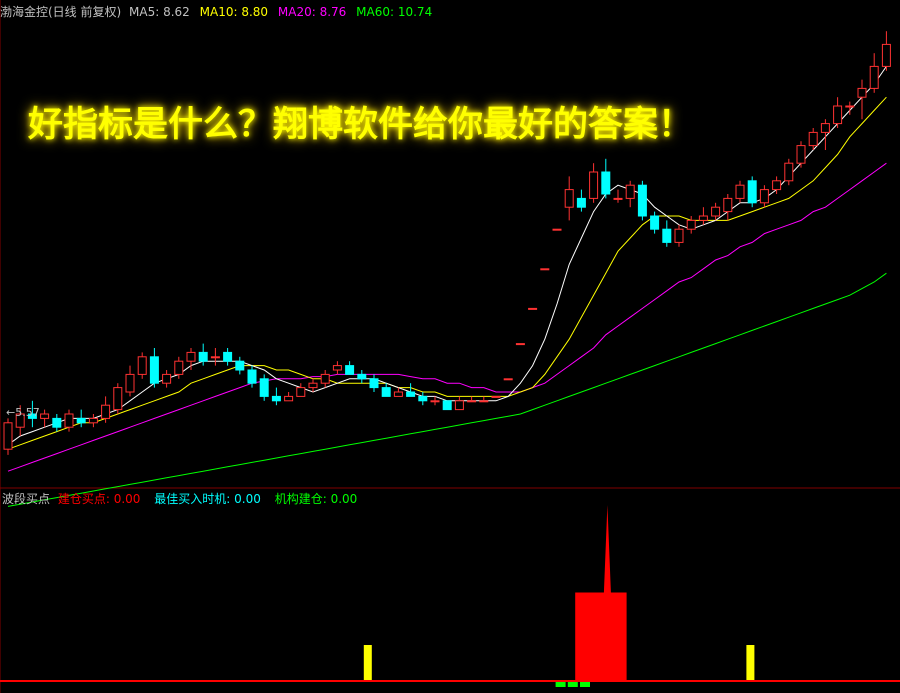  Describe the element at coordinates (127, 499) in the screenshot. I see `signal1-value: 0.00` at that location.